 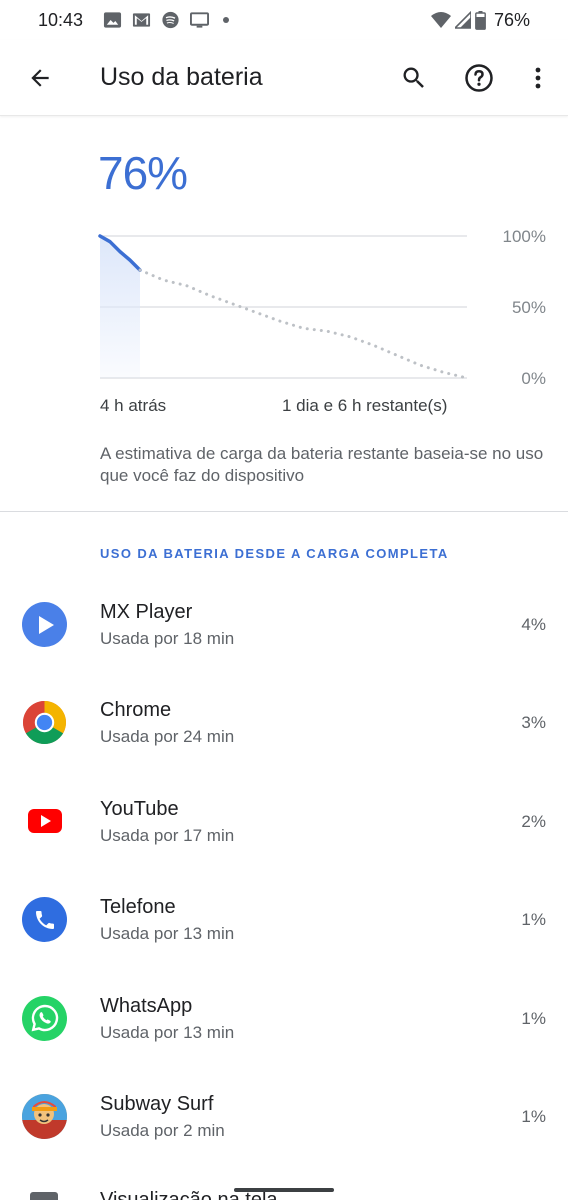 What do you see at coordinates (143, 173) in the screenshot?
I see `battery-level: 76%` at bounding box center [143, 173].